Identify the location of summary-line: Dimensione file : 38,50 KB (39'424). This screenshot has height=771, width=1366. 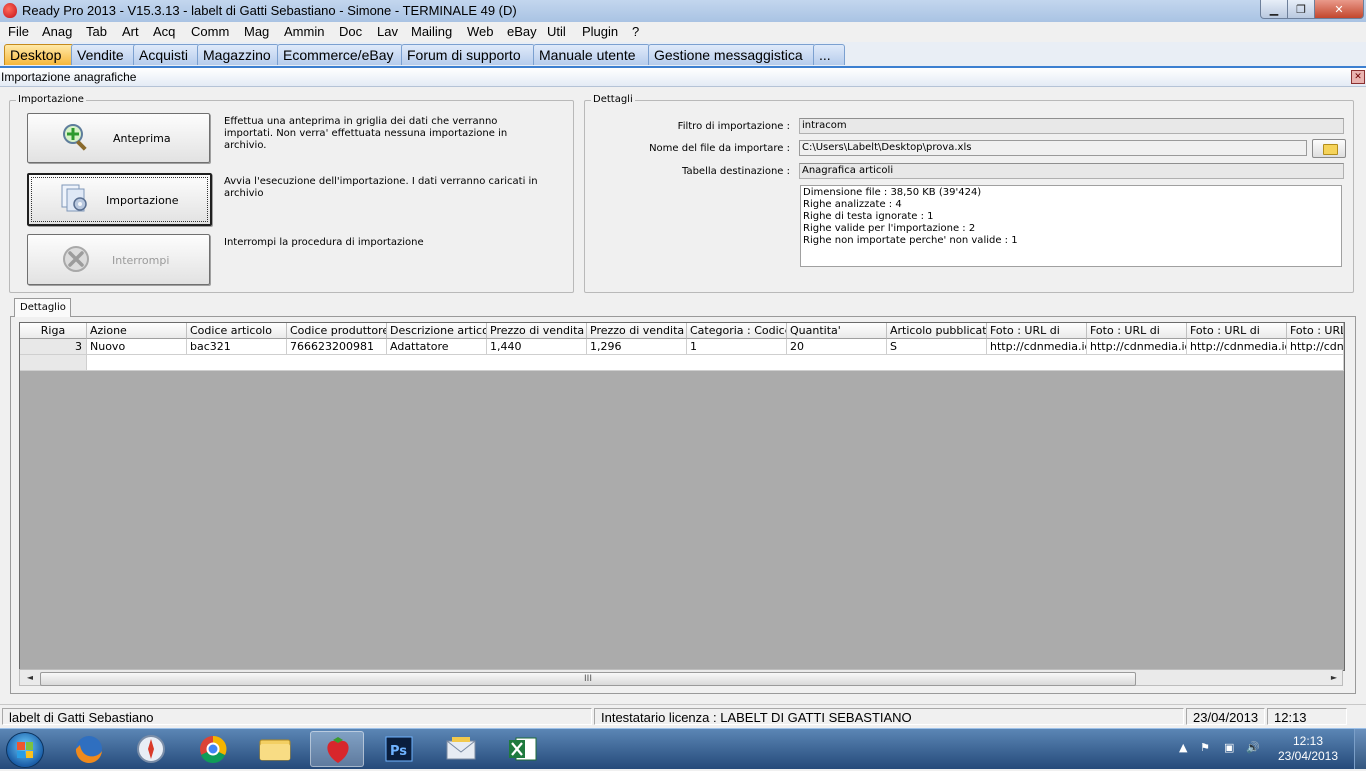
(892, 192).